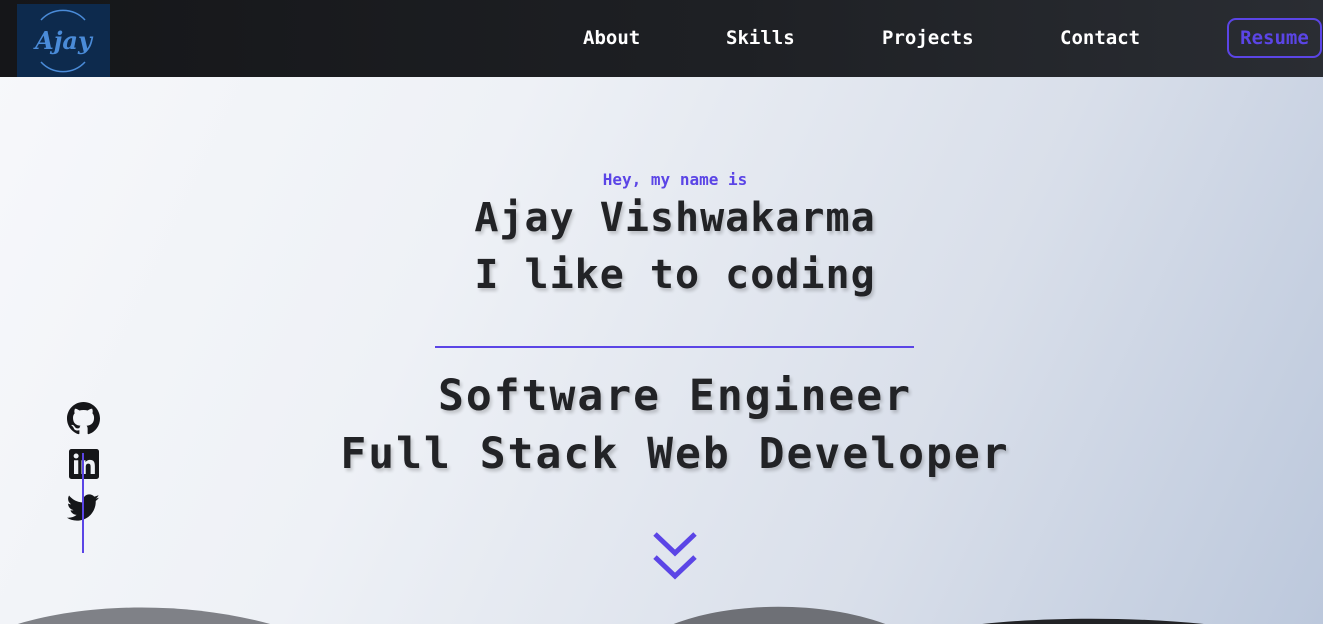 This screenshot has height=624, width=1323. Describe the element at coordinates (675, 396) in the screenshot. I see `hero-role-1: Software Engineer` at that location.